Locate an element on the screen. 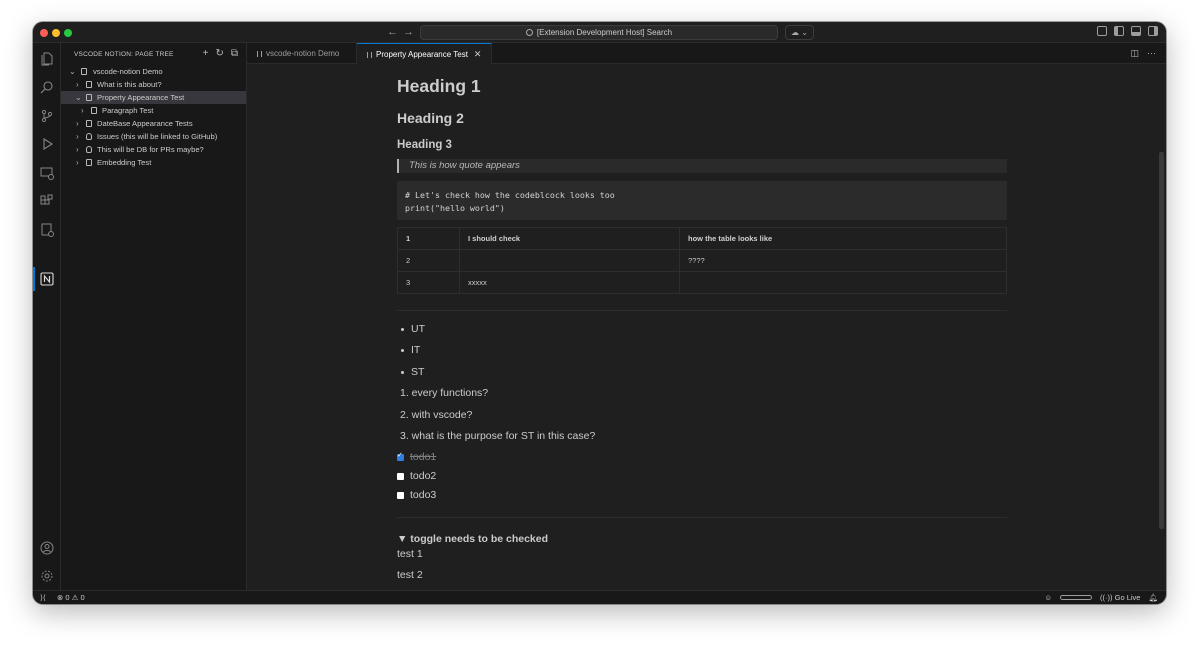 This screenshot has height=648, width=1200. toggle-primary-sidebar-icon is located at coordinates (1119, 31).